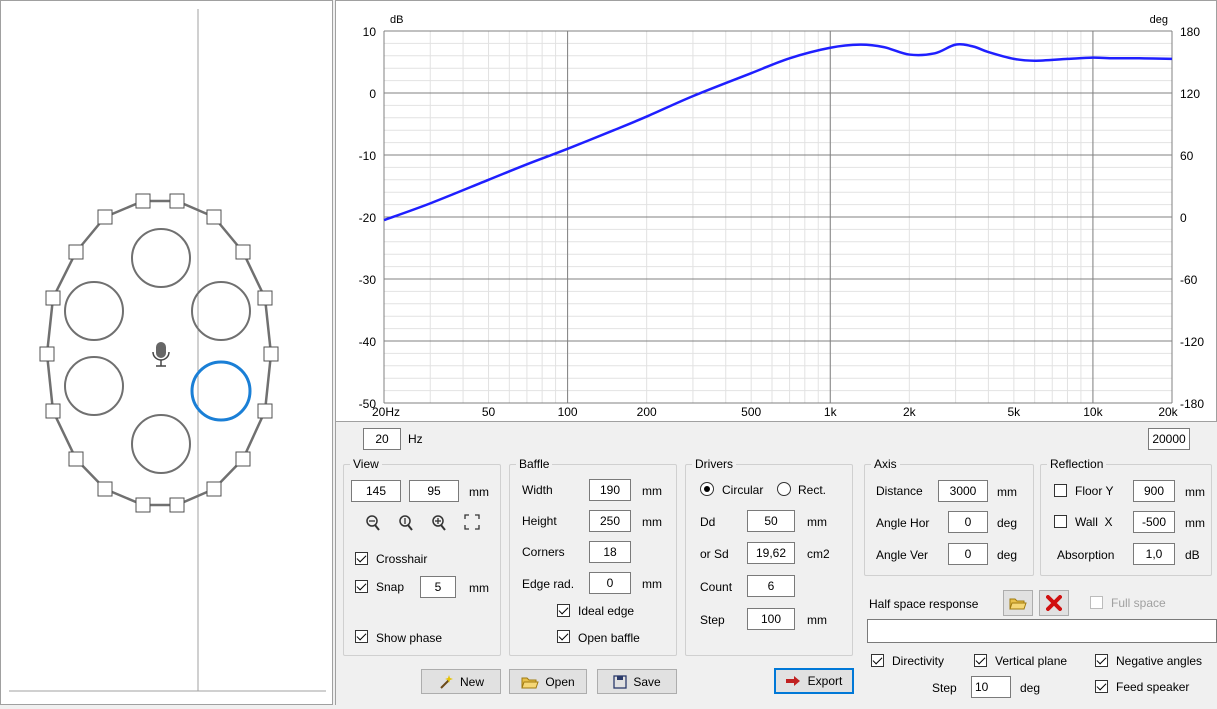  What do you see at coordinates (368, 280) in the screenshot?
I see `y-left-tick-label: -30` at bounding box center [368, 280].